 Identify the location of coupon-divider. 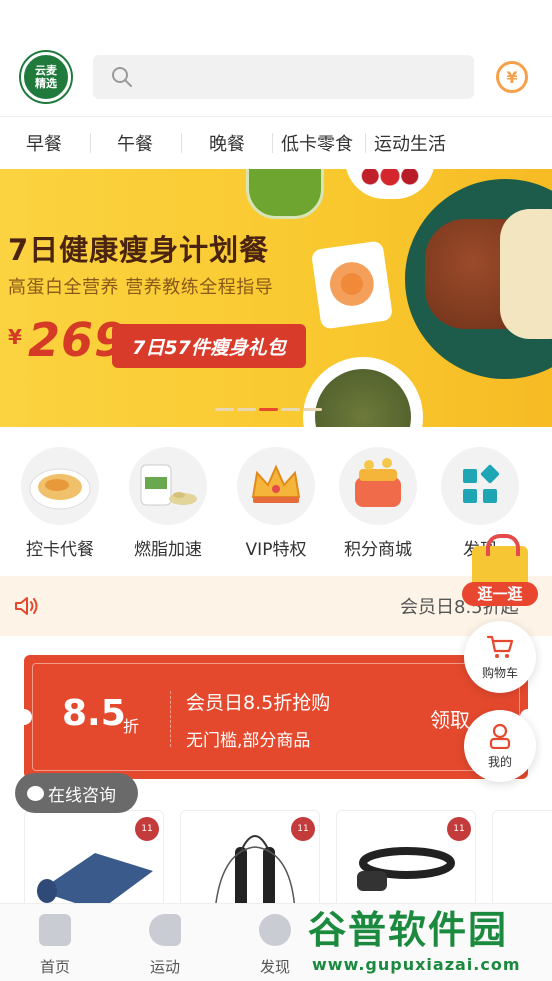
(170, 719).